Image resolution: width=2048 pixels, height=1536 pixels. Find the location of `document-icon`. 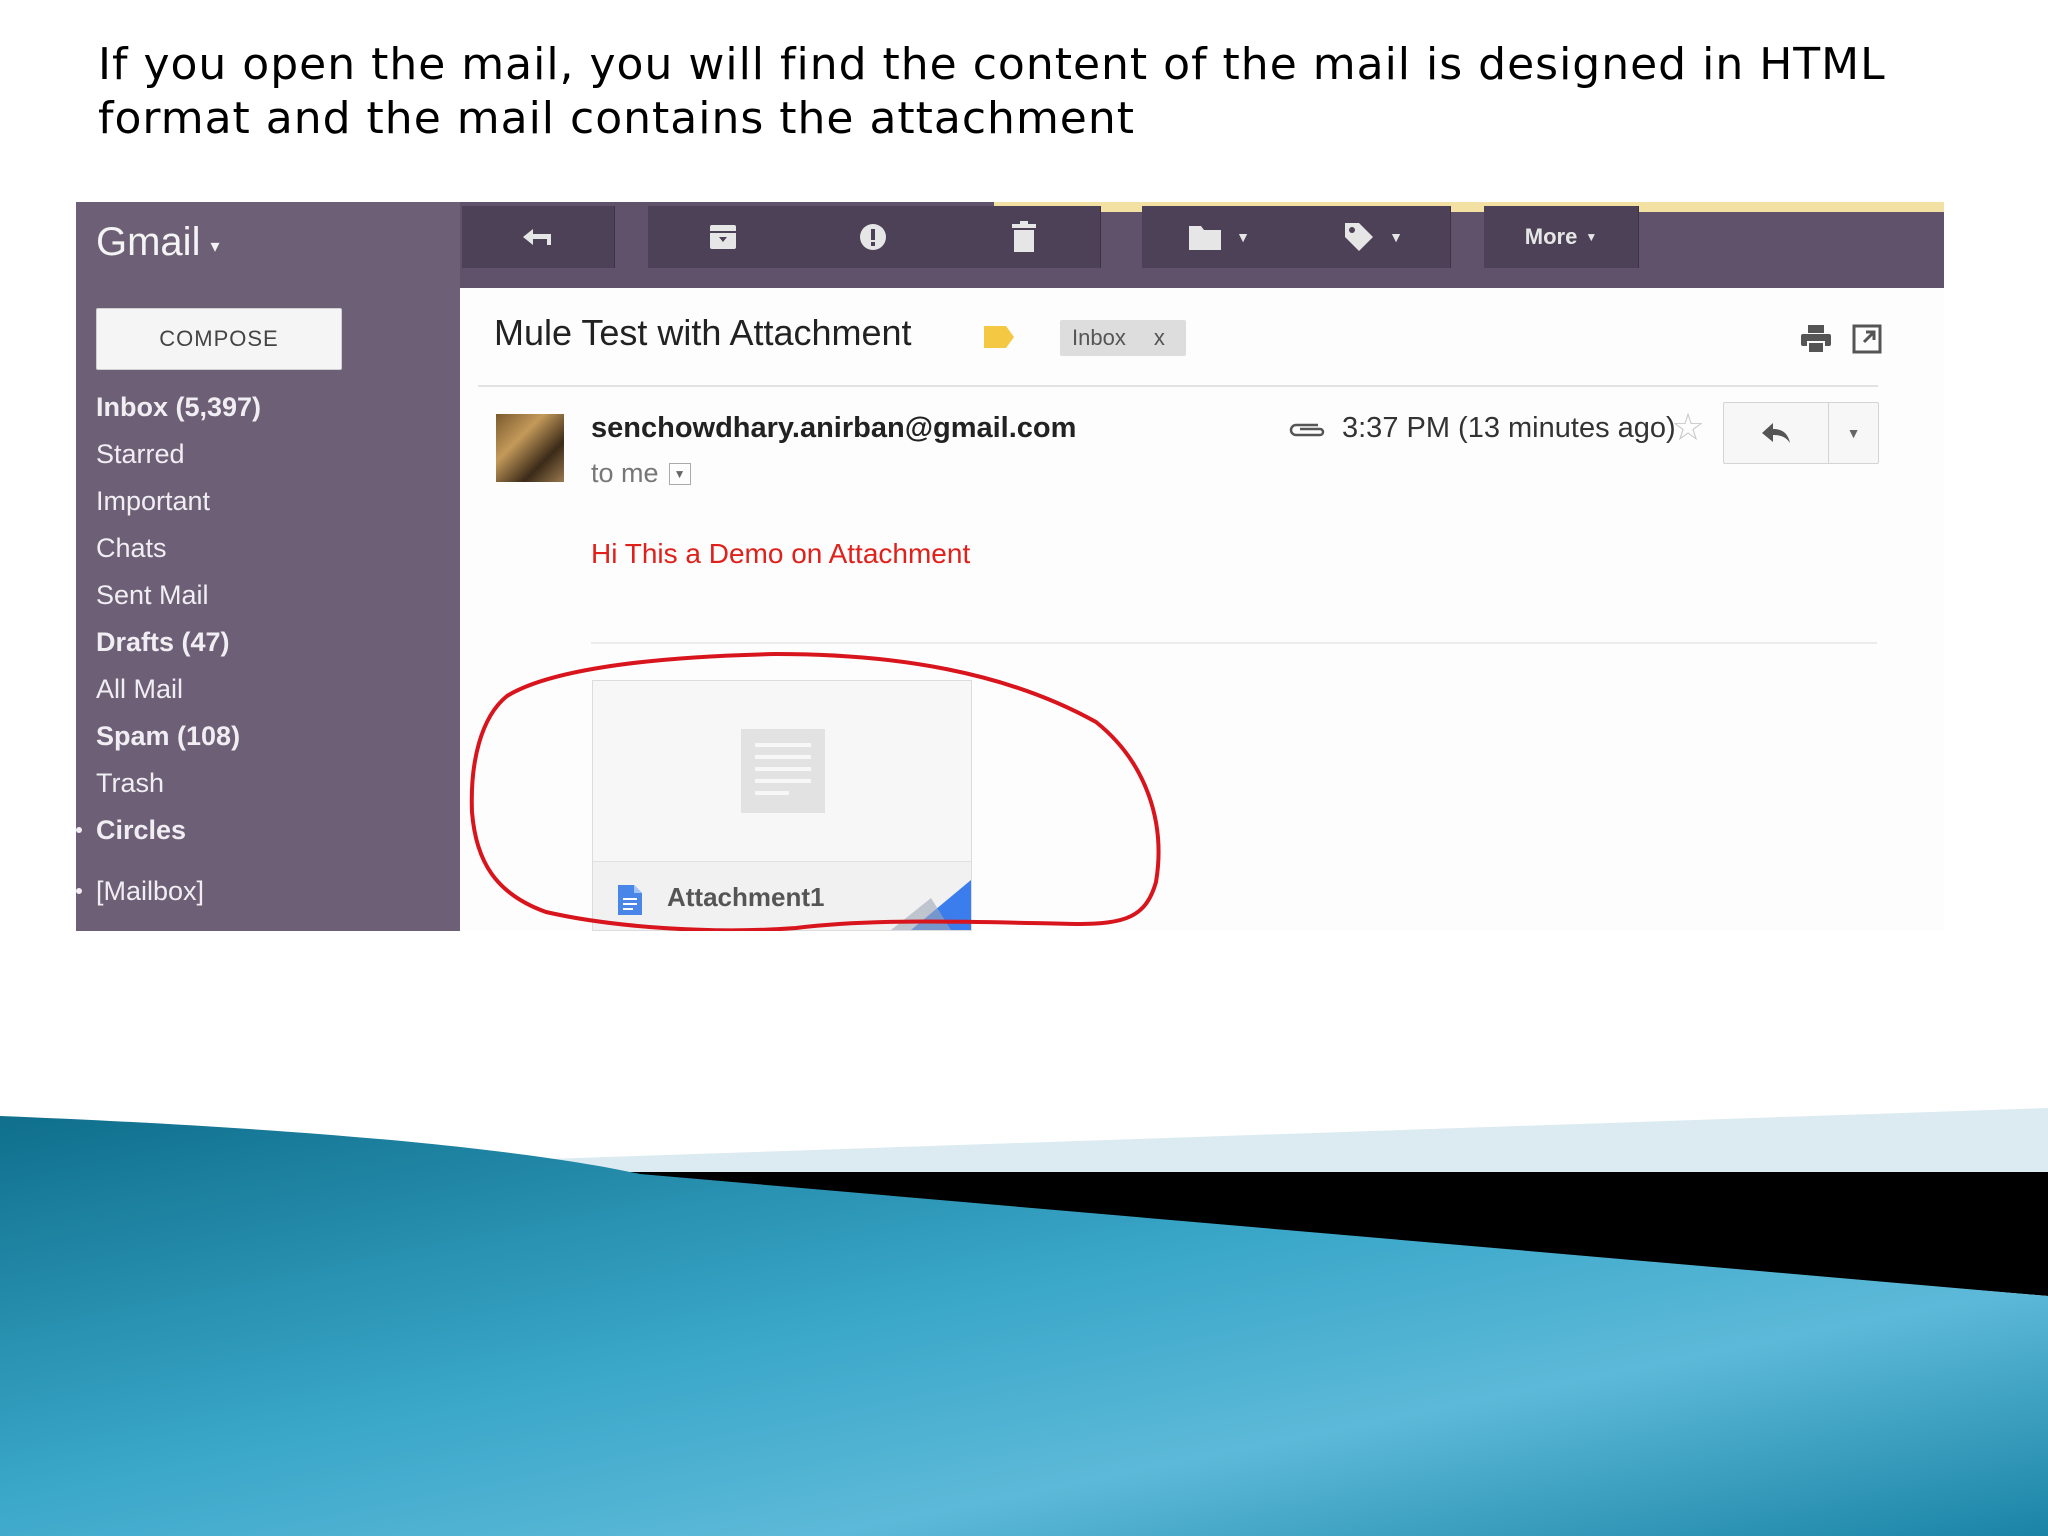

document-icon is located at coordinates (630, 900).